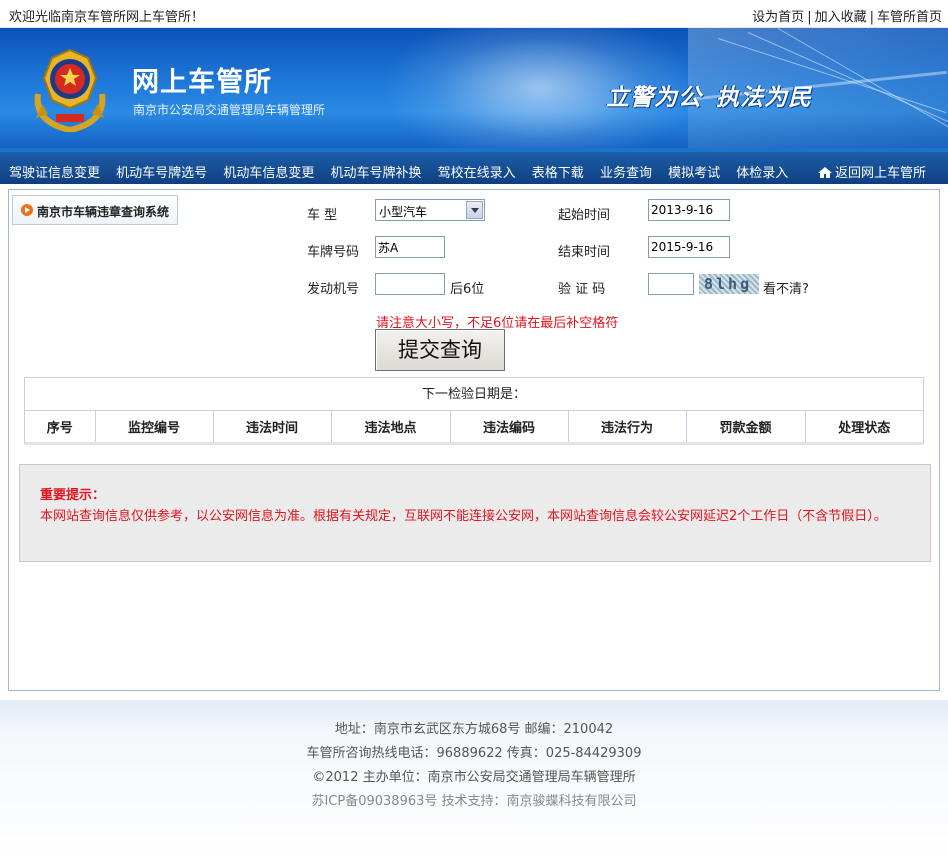 This screenshot has width=948, height=862. I want to click on column-header: 违法时间, so click(272, 428).